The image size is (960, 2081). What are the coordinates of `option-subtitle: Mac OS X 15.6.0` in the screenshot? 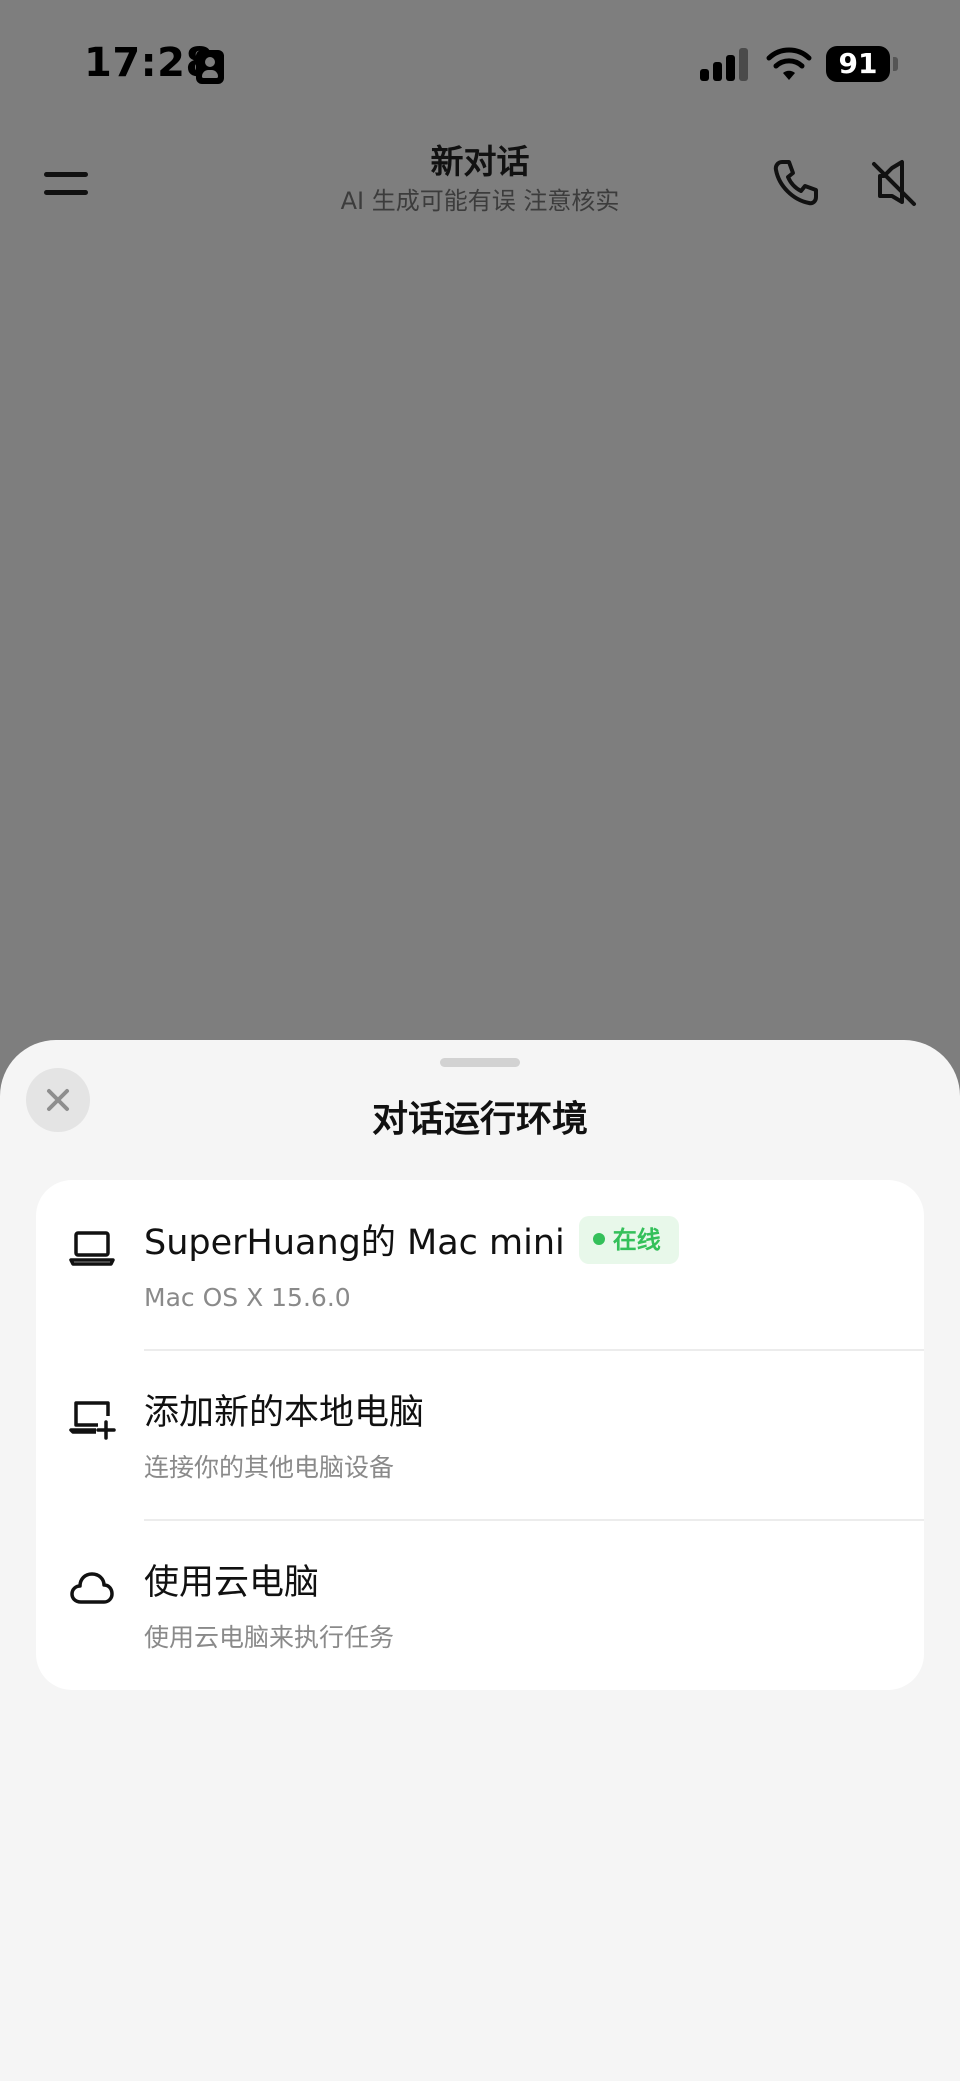 It's located at (247, 1297).